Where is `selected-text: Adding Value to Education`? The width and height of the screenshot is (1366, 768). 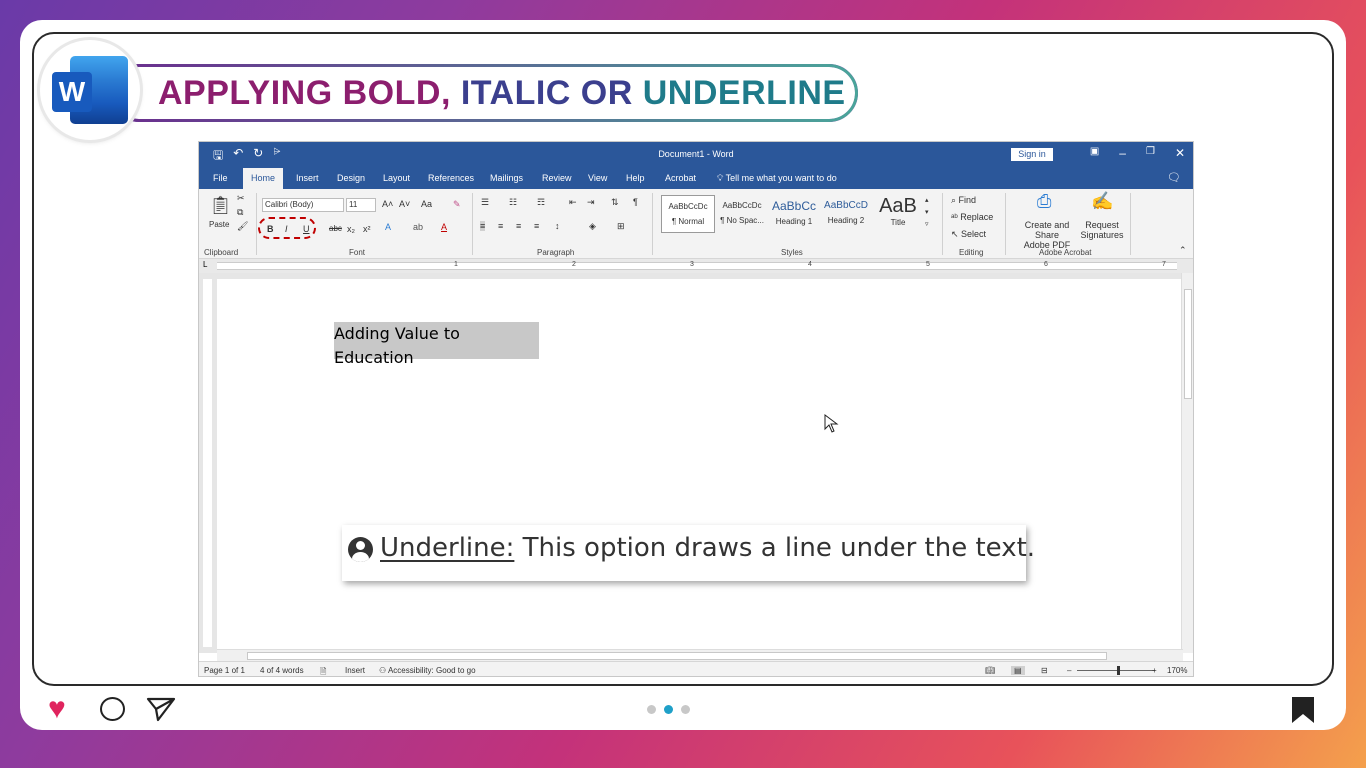
selected-text: Adding Value to Education is located at coordinates (436, 344).